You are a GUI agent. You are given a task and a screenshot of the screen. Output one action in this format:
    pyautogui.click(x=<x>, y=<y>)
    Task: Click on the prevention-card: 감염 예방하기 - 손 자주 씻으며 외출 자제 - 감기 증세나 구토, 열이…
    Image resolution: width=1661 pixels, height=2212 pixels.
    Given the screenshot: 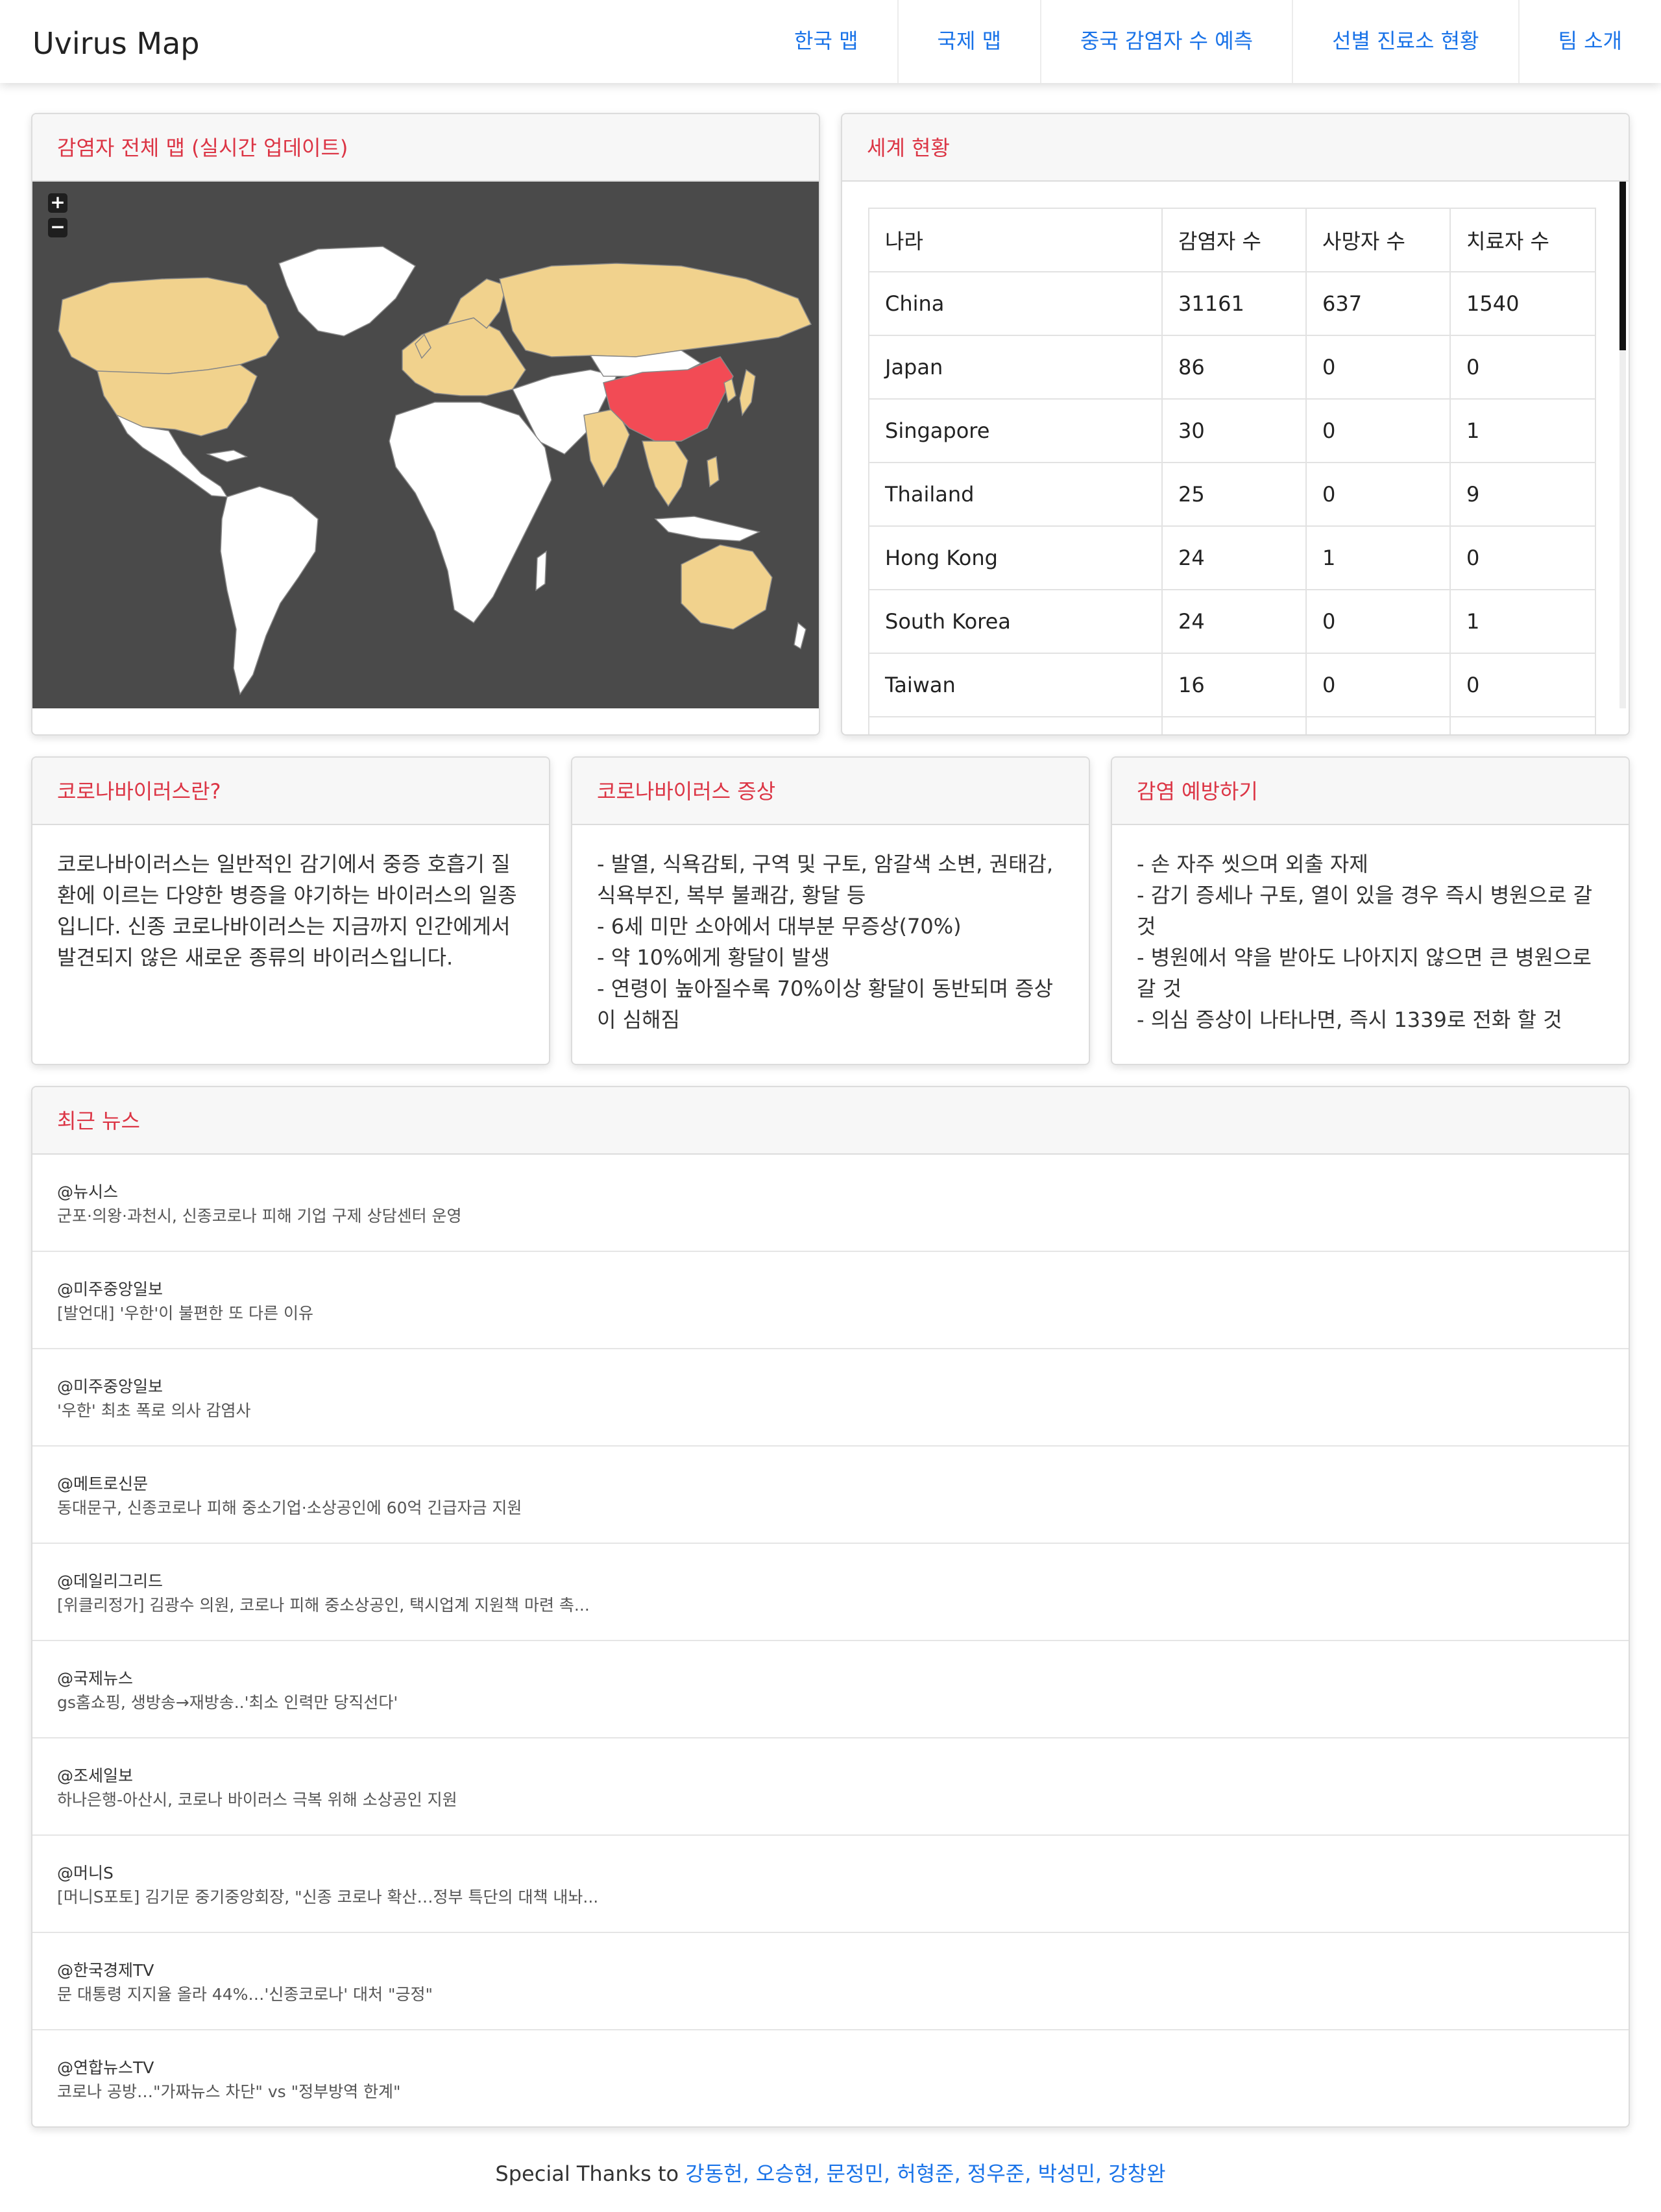 What is the action you would take?
    pyautogui.click(x=1370, y=910)
    